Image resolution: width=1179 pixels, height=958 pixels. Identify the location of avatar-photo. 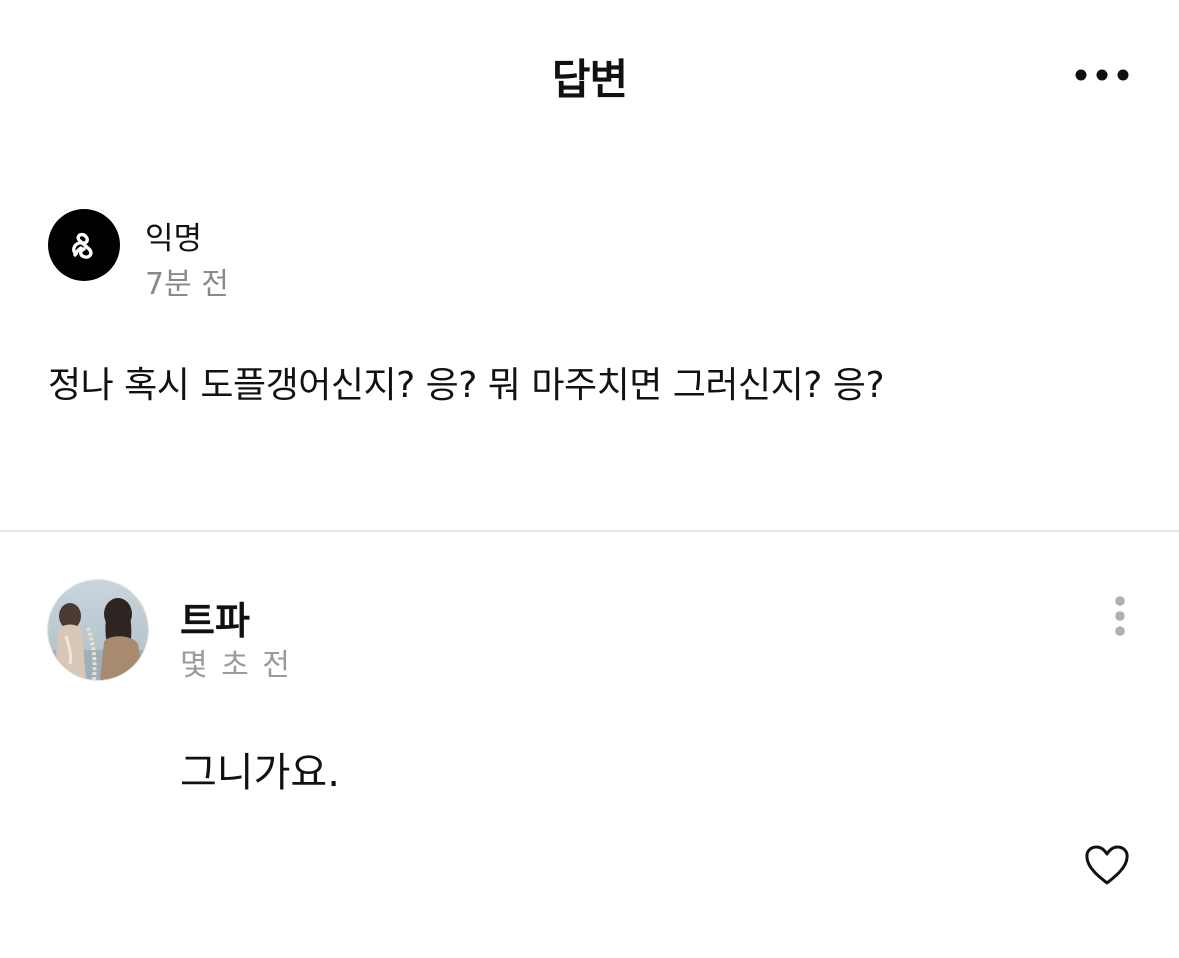
(98, 630).